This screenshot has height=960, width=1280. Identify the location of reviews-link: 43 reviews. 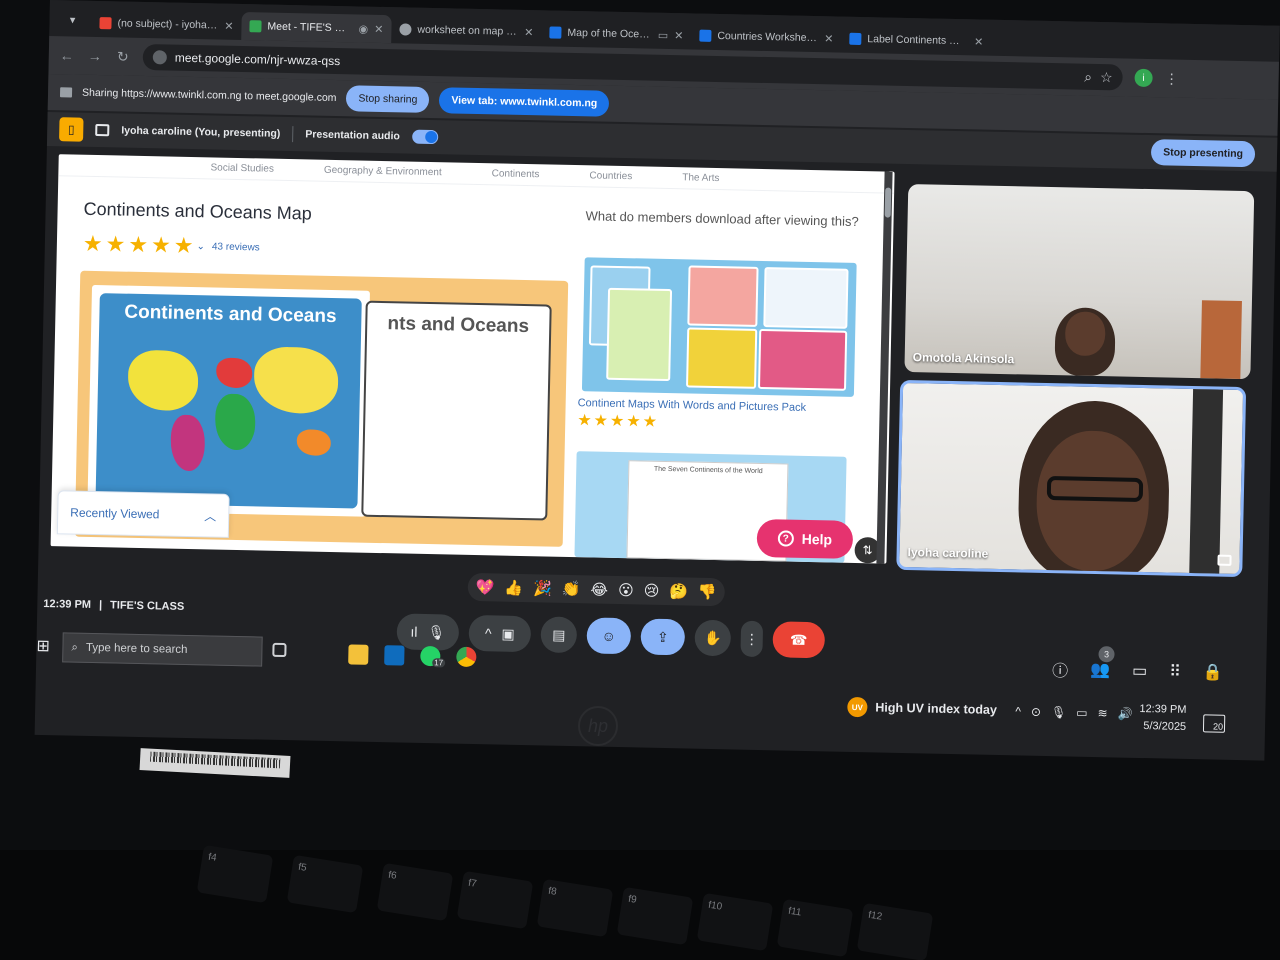
(236, 247).